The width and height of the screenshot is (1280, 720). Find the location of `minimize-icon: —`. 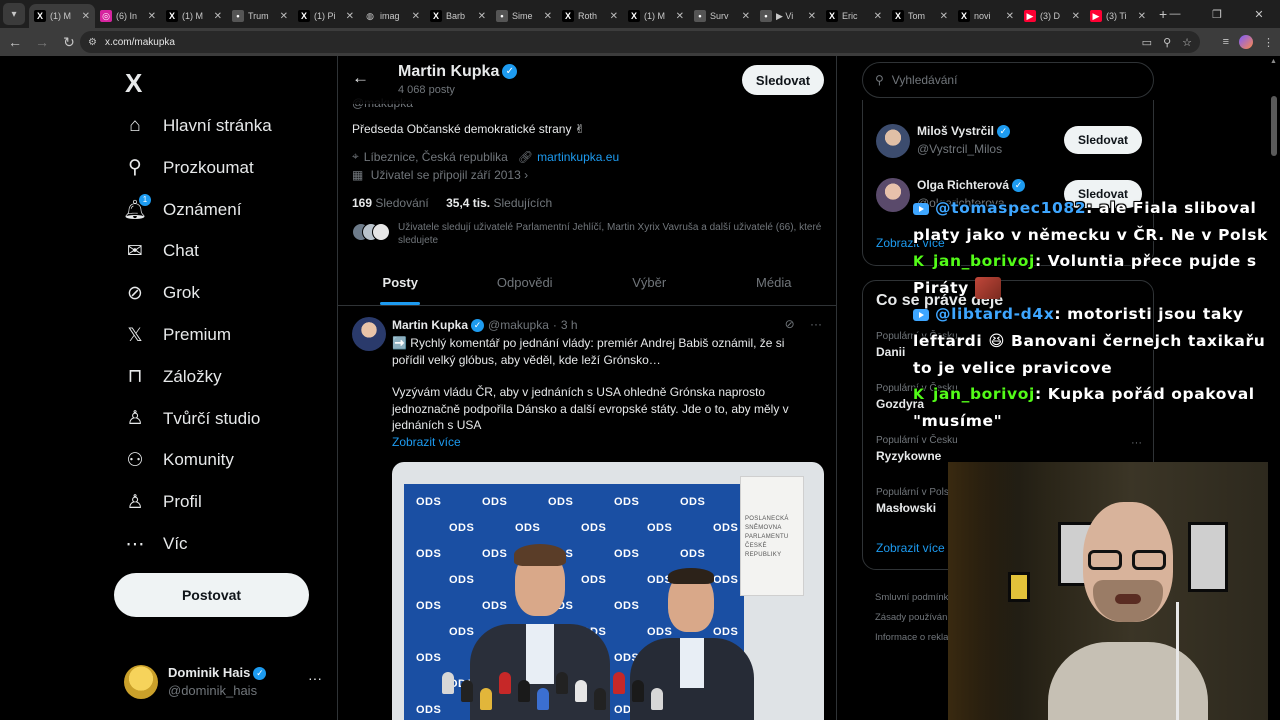

minimize-icon: — is located at coordinates (1175, 14).